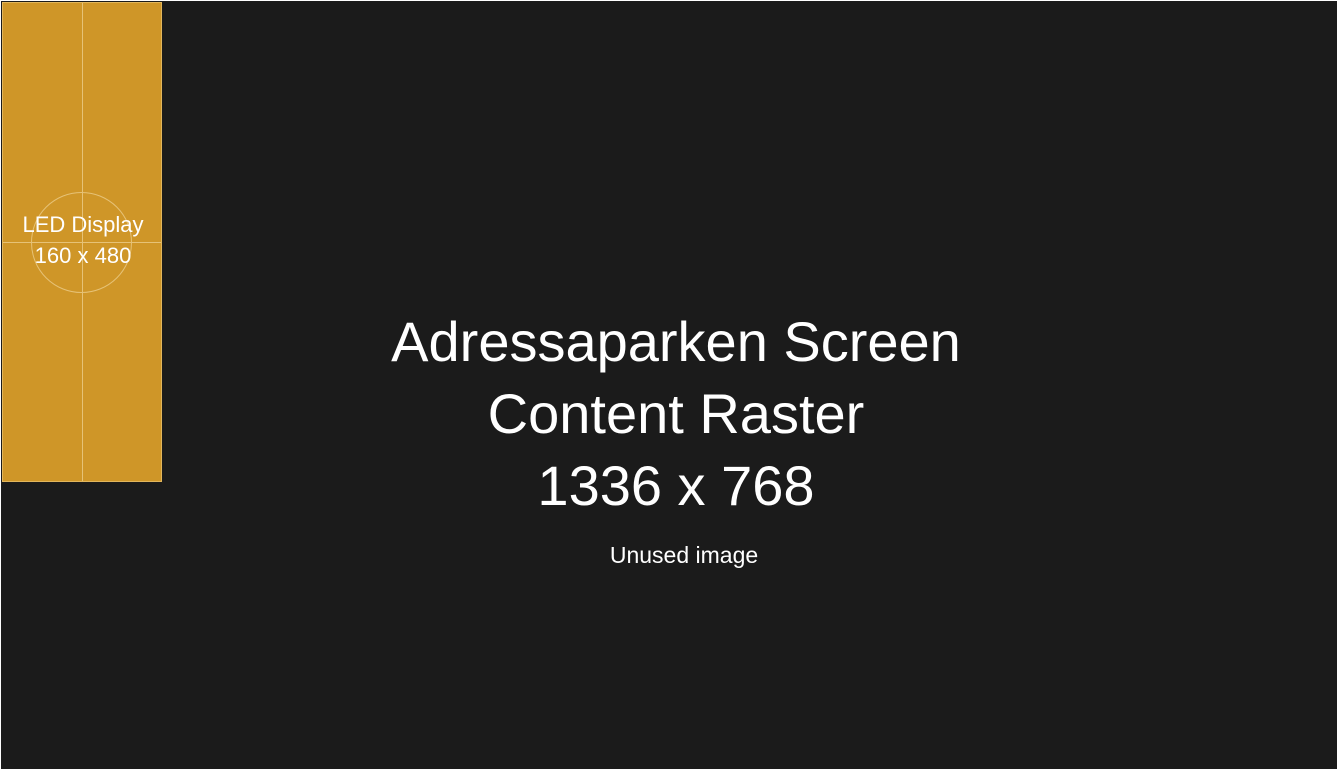 Image resolution: width=1338 pixels, height=770 pixels. I want to click on raster-title-line1: Adressaparken Screen, so click(676, 341).